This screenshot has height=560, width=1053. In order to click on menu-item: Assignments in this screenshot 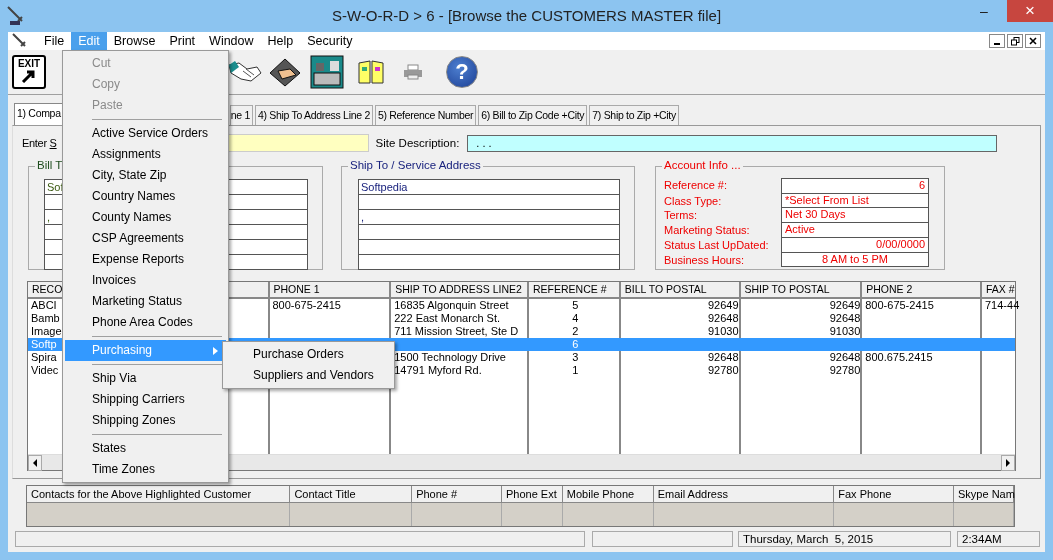, I will do `click(145, 154)`.